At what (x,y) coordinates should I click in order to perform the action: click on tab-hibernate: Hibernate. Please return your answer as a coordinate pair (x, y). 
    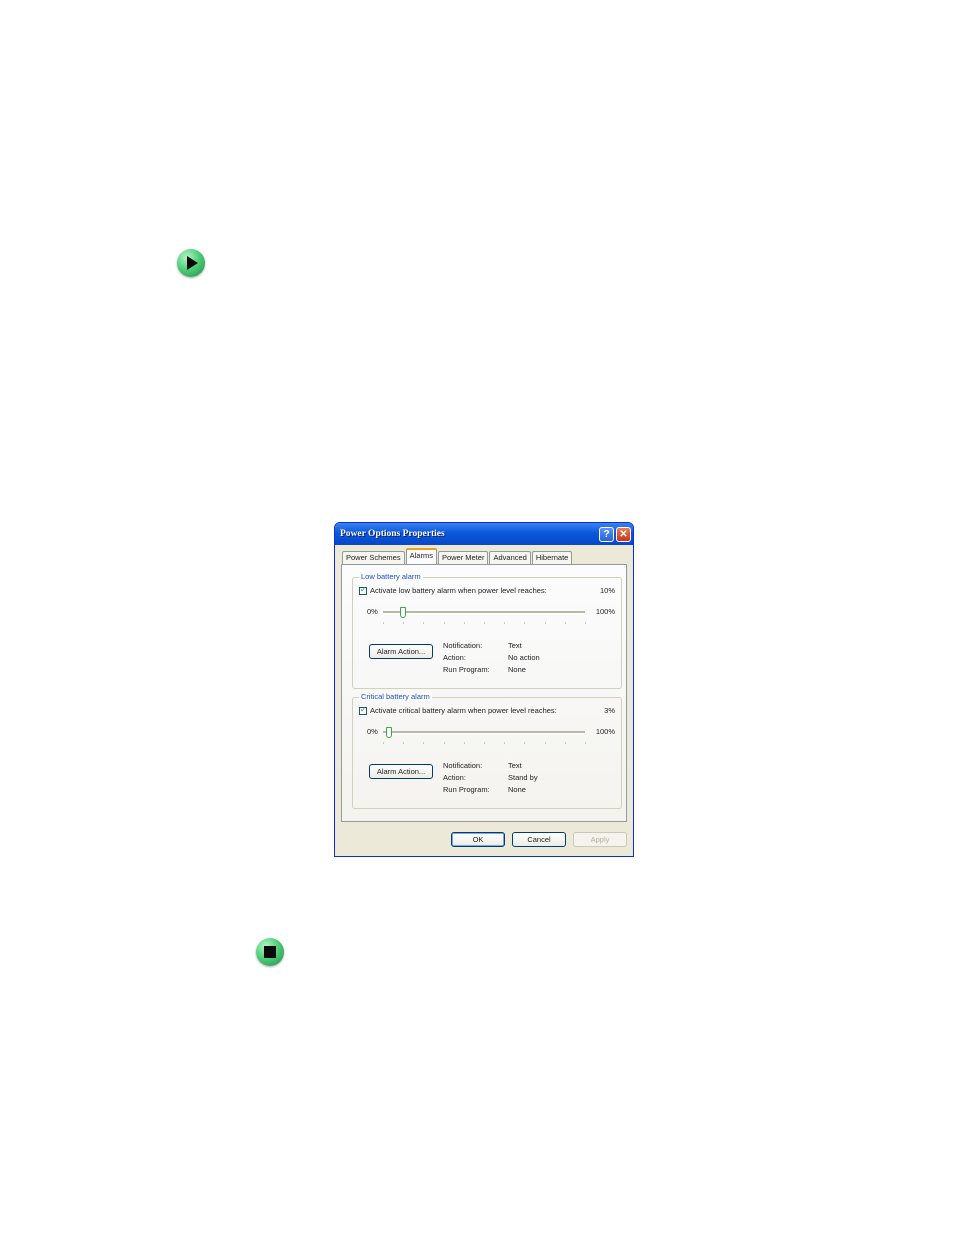
    Looking at the image, I should click on (552, 557).